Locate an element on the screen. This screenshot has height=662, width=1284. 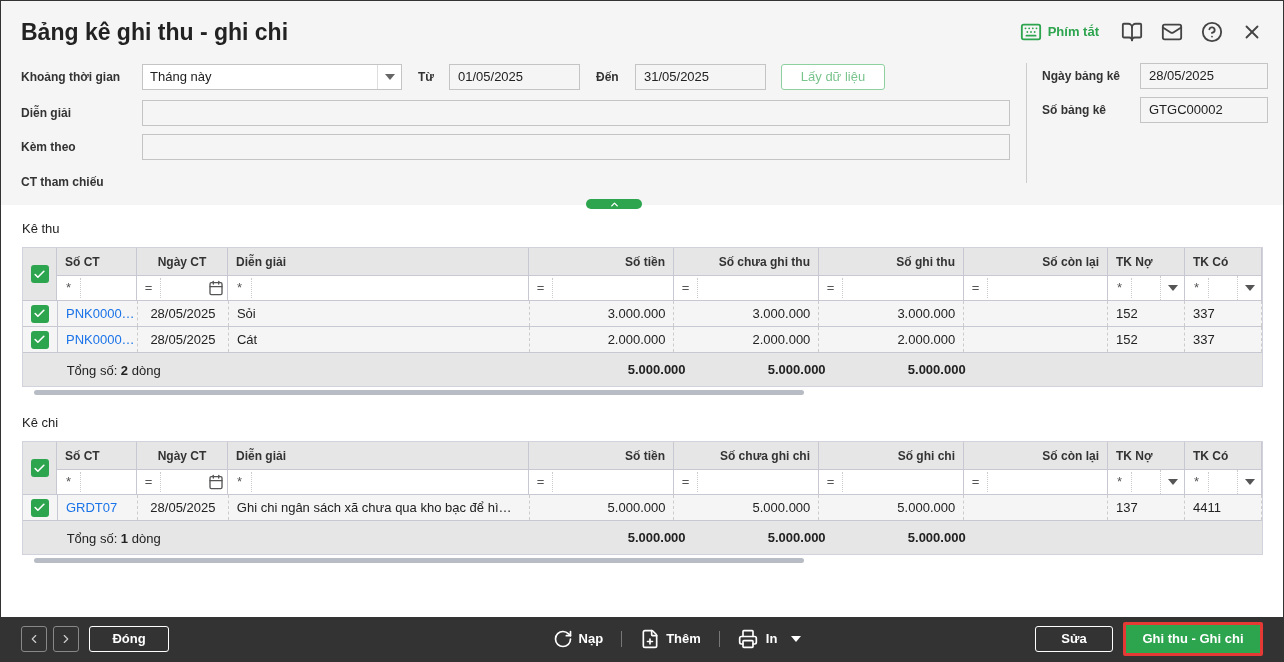
mail-icon is located at coordinates (1172, 32).